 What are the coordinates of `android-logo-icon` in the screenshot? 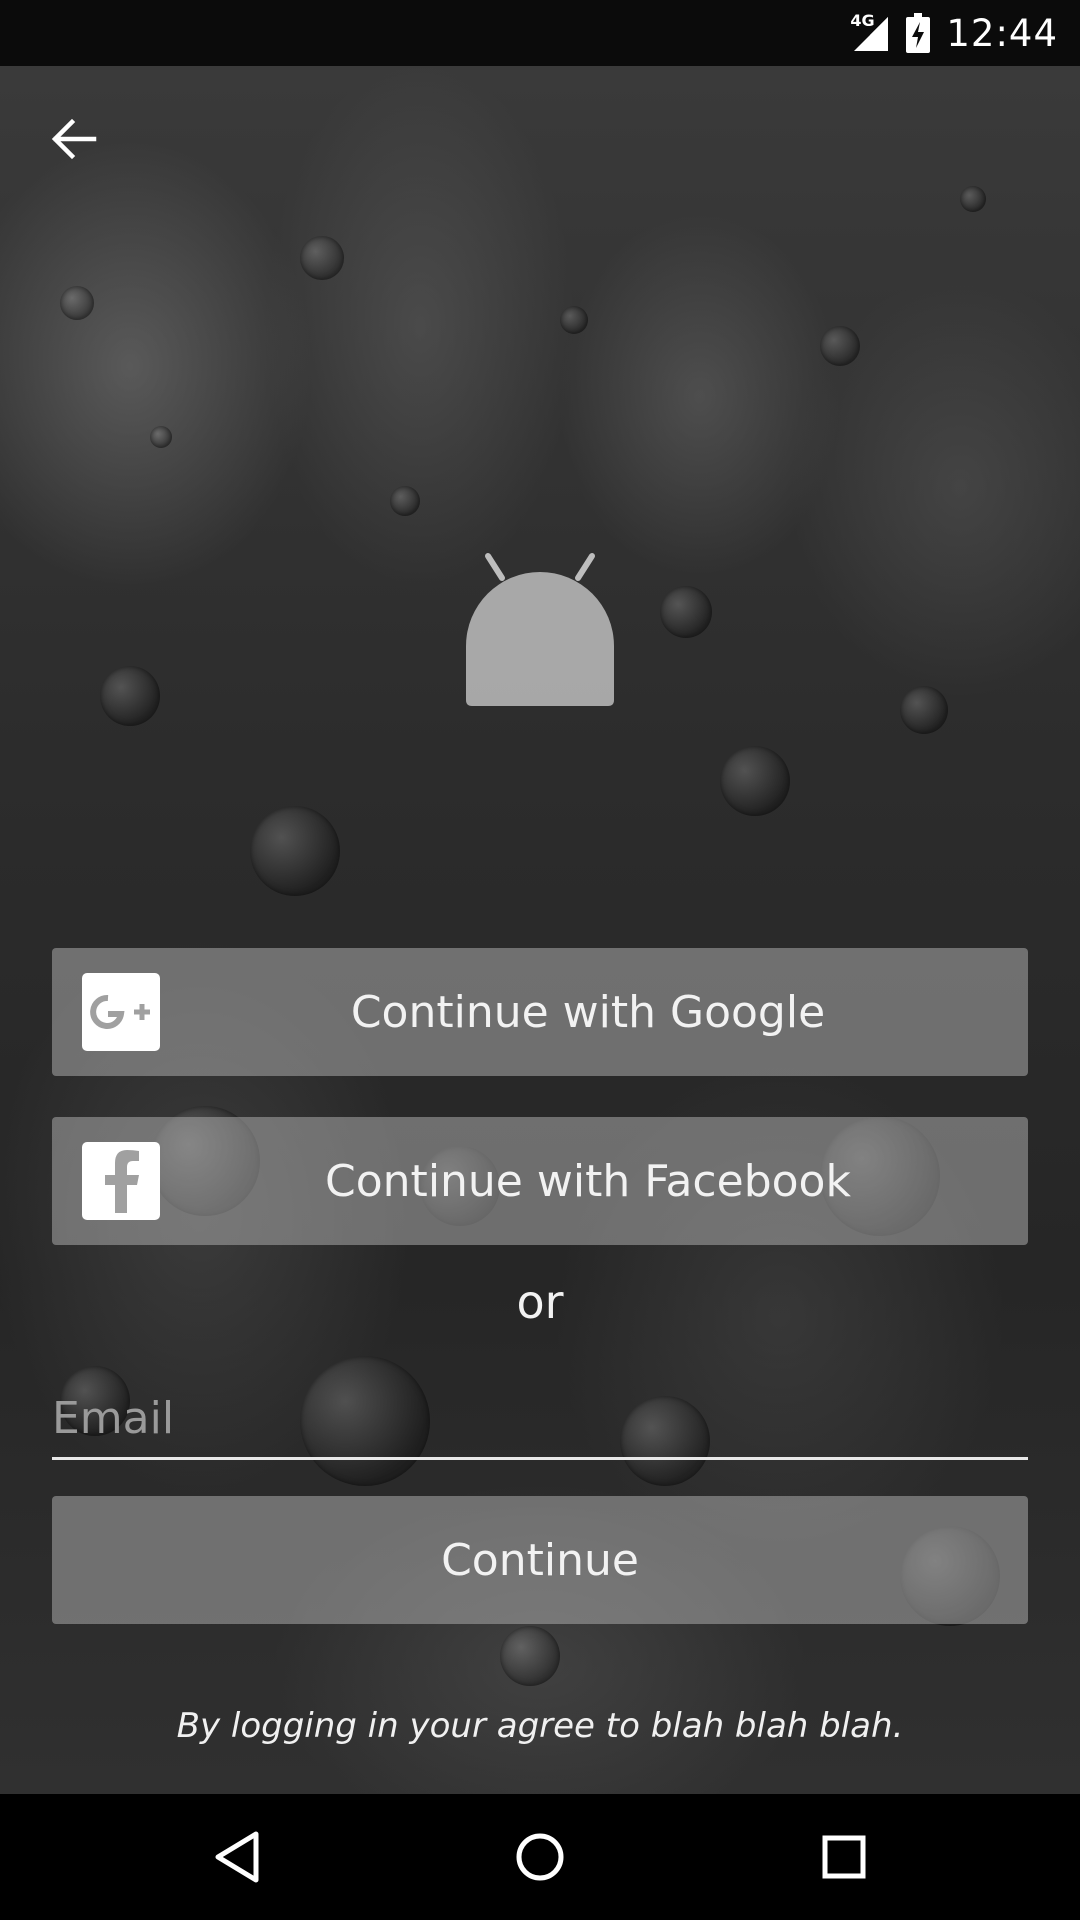 It's located at (540, 628).